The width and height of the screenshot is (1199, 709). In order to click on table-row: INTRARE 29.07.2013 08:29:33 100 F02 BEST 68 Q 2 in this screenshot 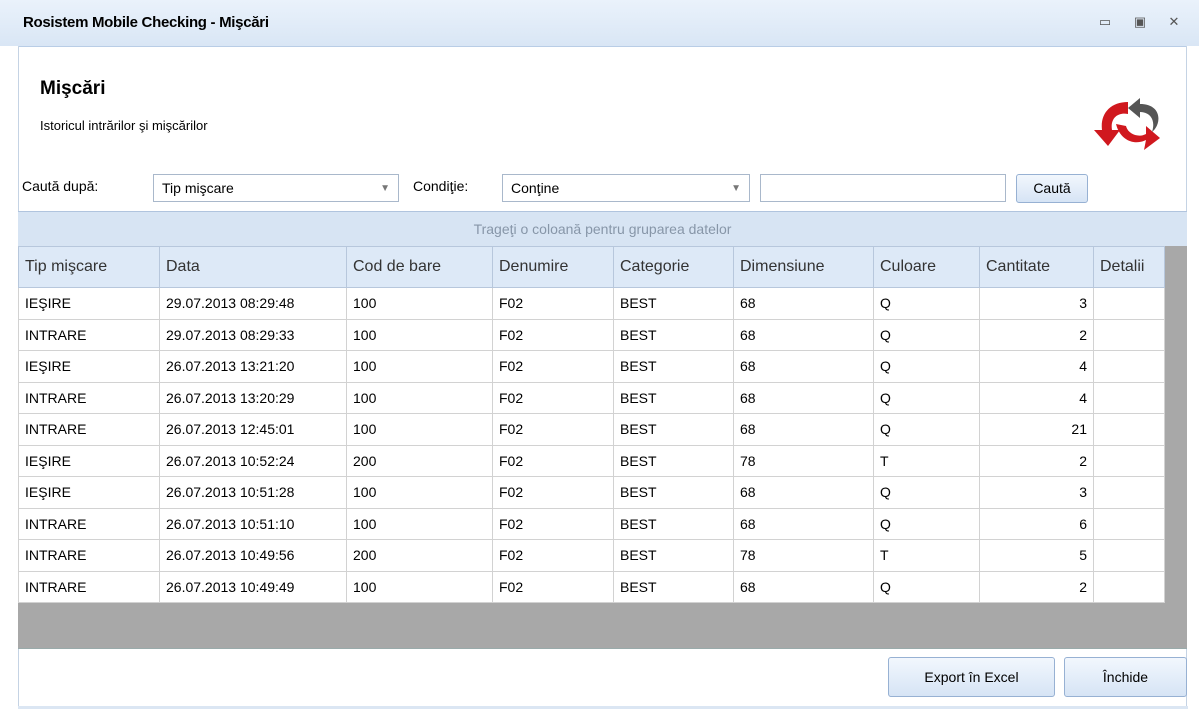, I will do `click(591, 334)`.